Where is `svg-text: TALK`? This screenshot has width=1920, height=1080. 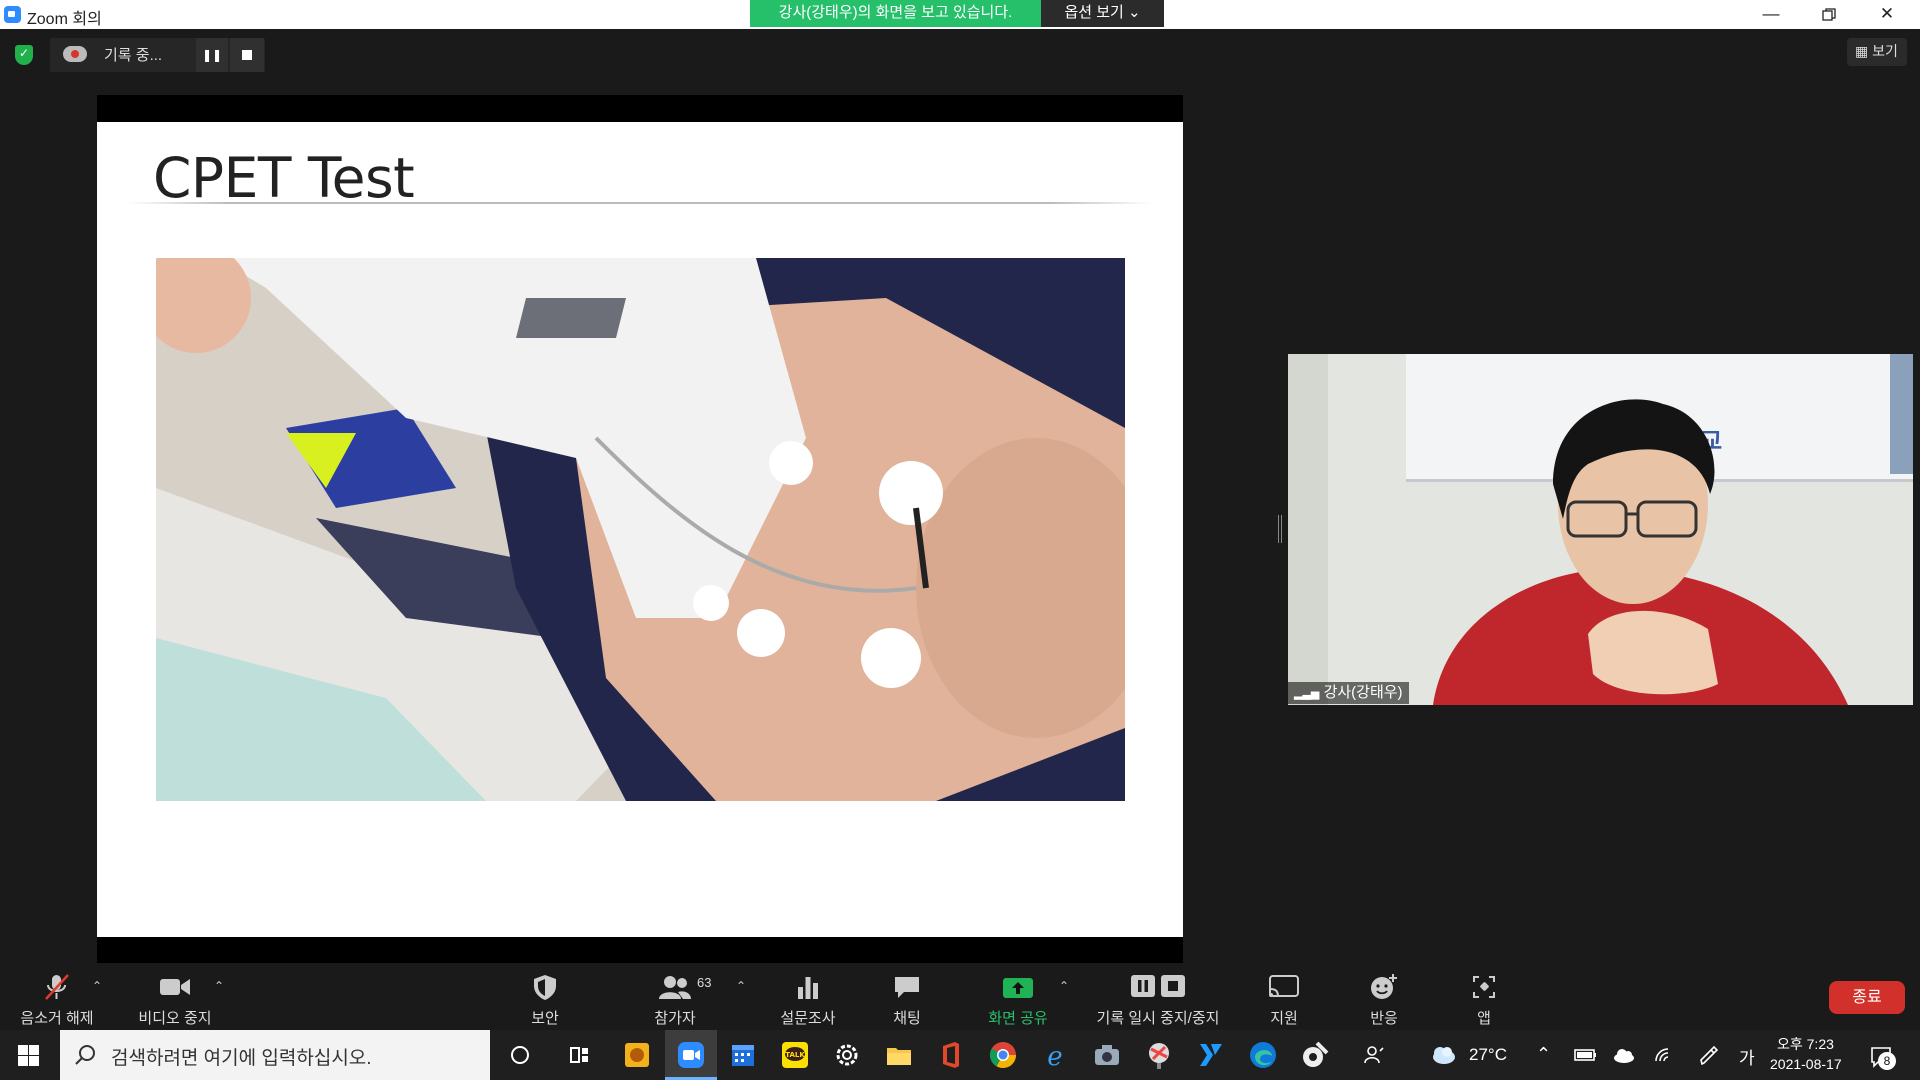 svg-text: TALK is located at coordinates (795, 1055).